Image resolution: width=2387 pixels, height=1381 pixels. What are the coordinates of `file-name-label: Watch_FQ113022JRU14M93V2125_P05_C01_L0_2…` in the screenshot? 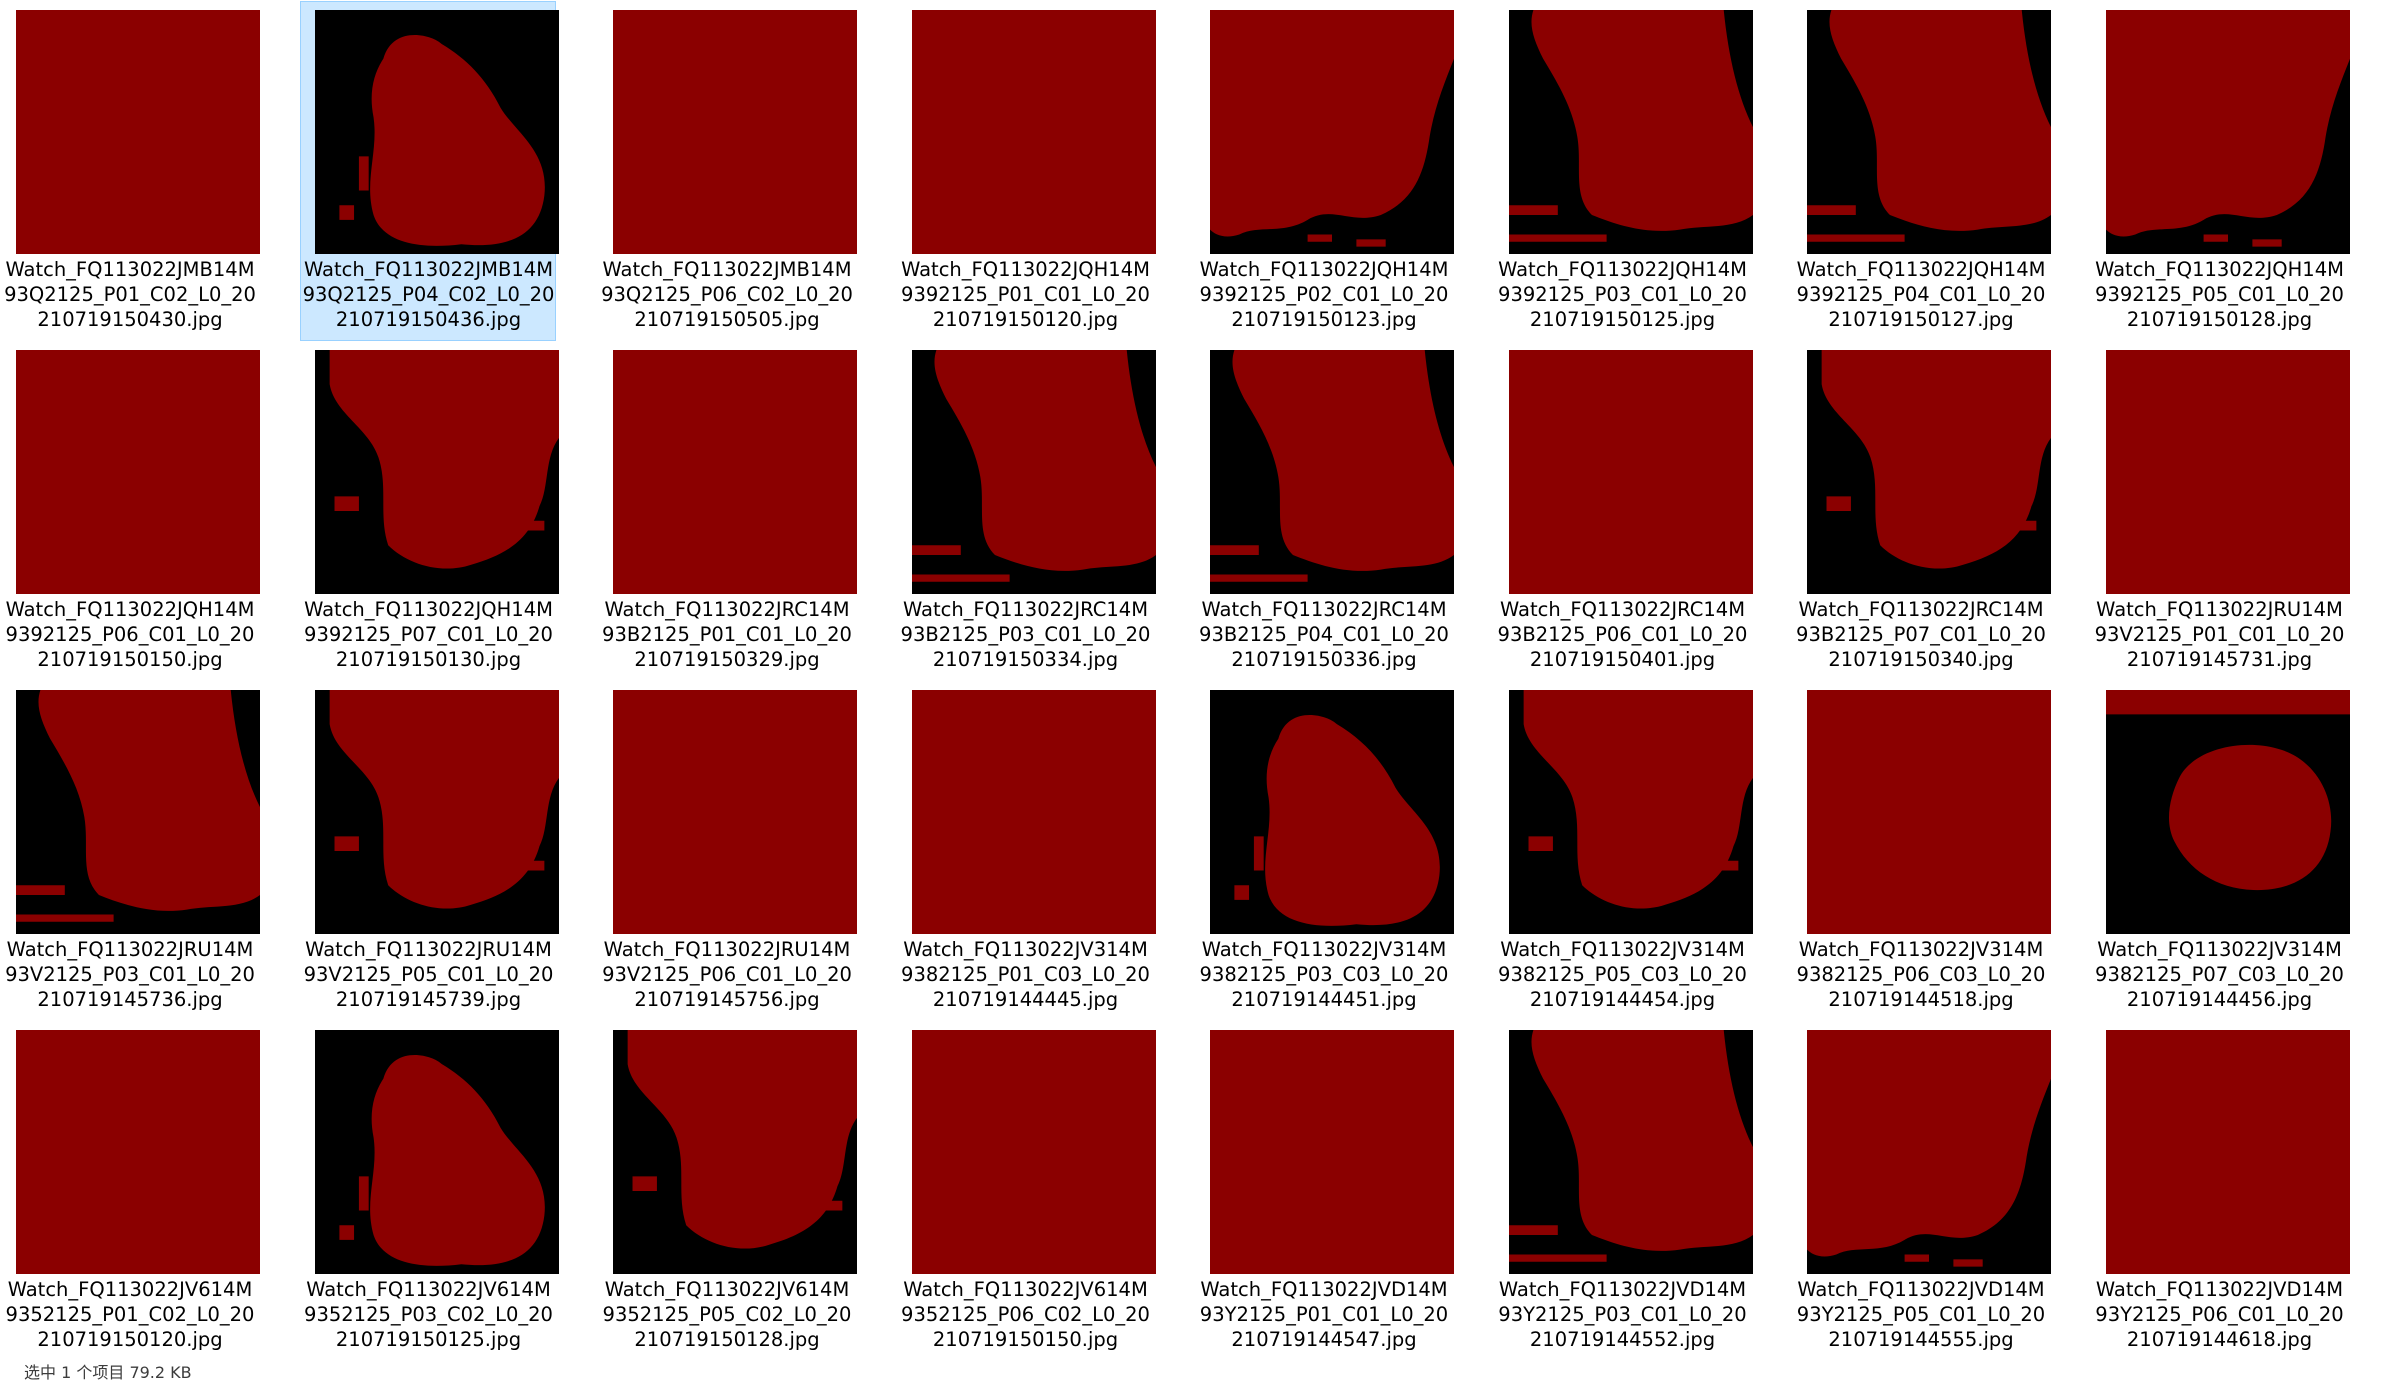 It's located at (428, 974).